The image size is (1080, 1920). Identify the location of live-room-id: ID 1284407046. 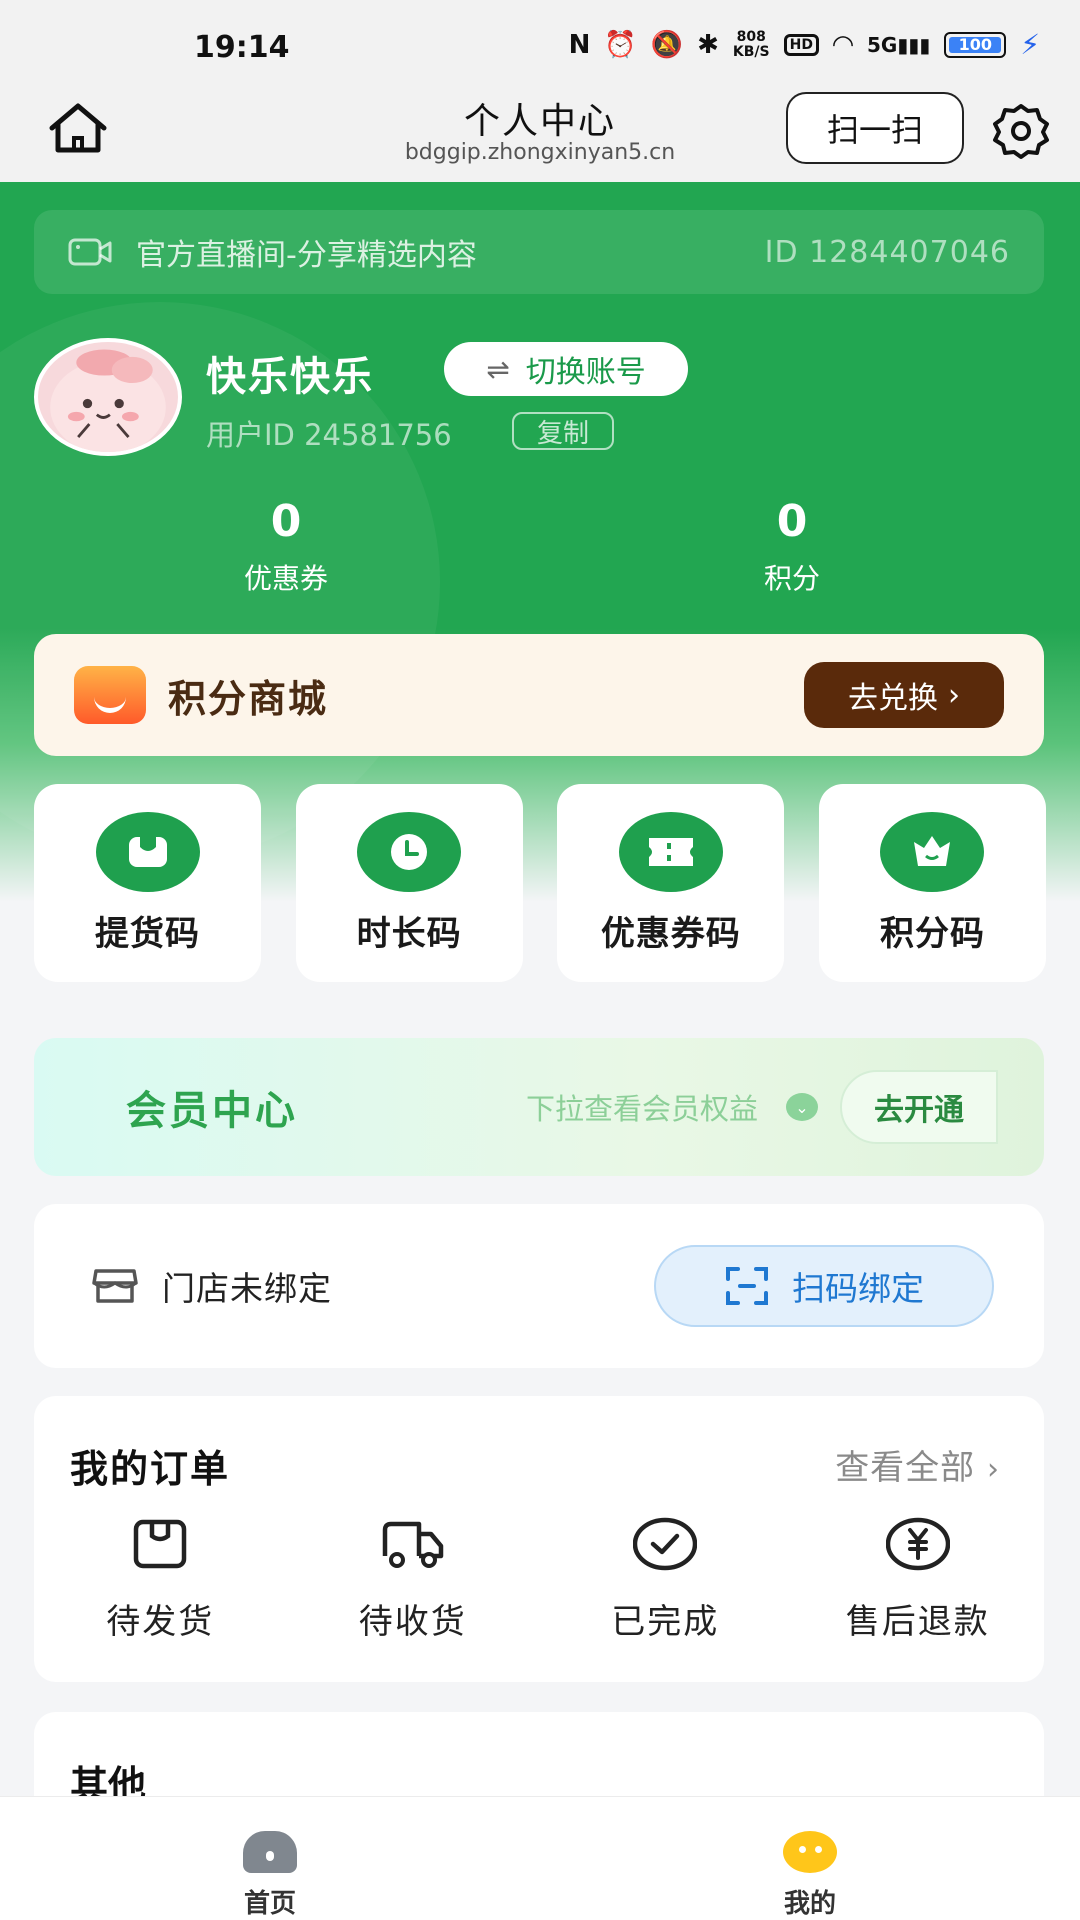
(887, 252).